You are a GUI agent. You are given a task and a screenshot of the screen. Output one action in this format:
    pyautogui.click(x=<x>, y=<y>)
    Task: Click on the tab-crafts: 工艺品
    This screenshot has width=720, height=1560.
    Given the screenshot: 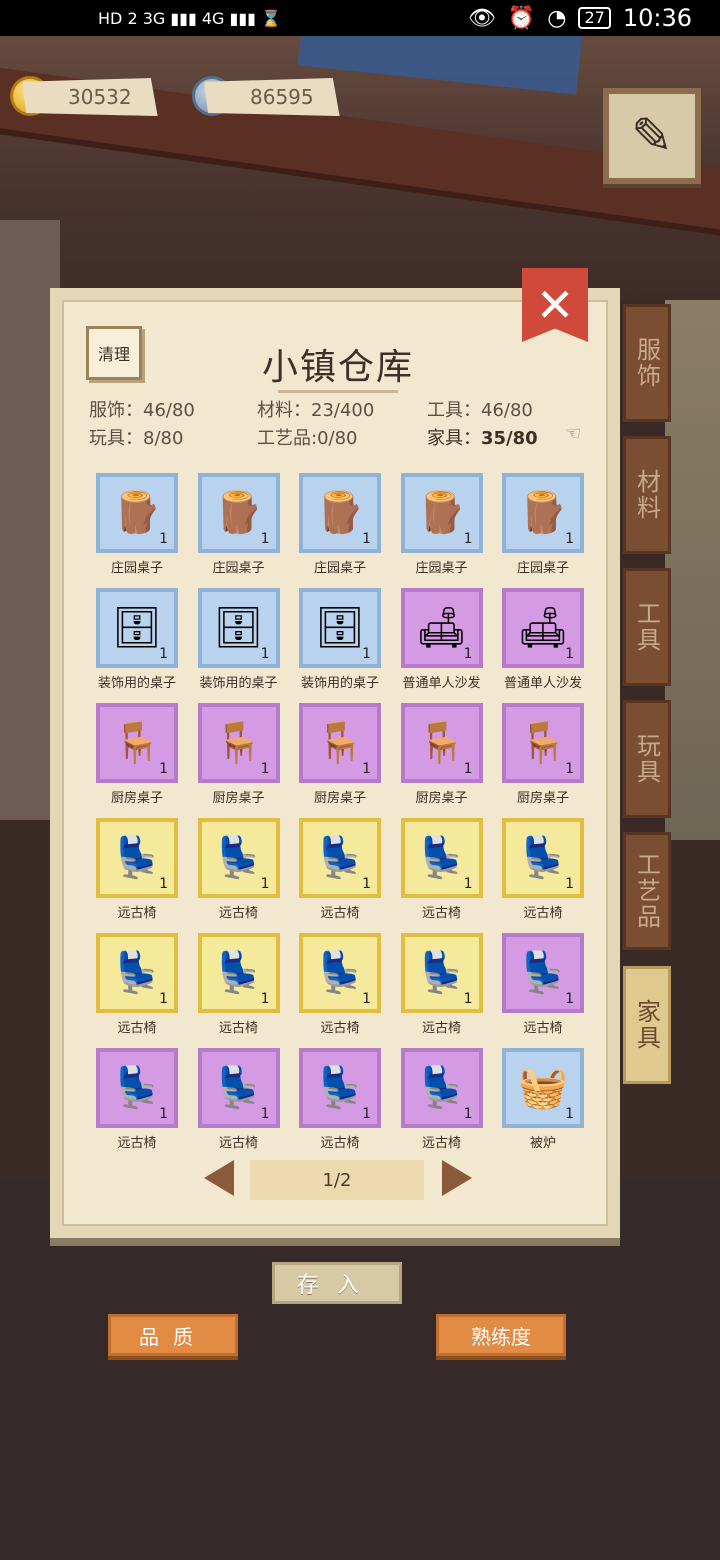 What is the action you would take?
    pyautogui.click(x=647, y=891)
    